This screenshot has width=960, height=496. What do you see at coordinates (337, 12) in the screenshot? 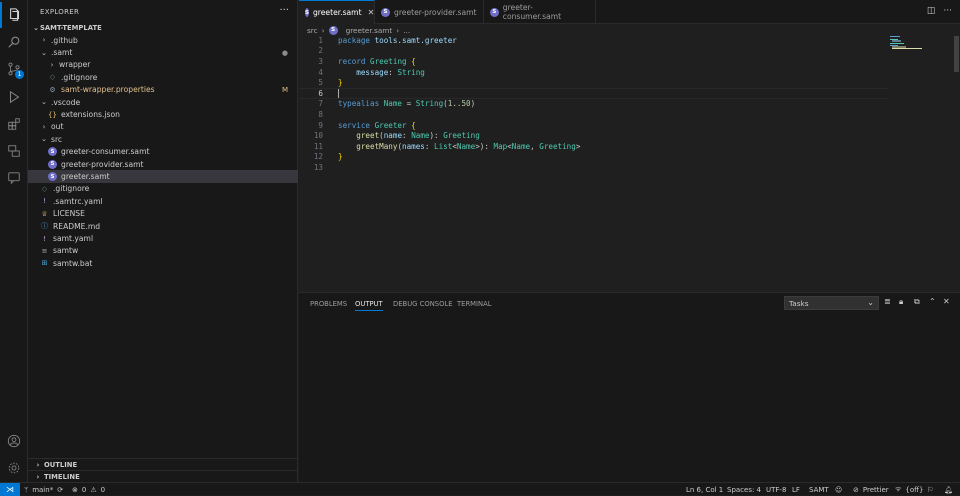
I see `tab-greeter-samt: S greeter.samt ✕` at bounding box center [337, 12].